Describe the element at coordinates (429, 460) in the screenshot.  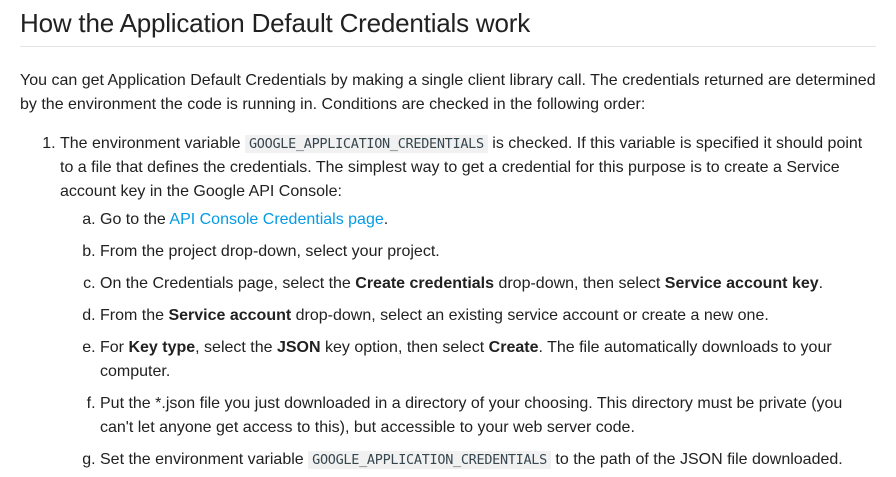
I see `env-var-code-2: GOOGLE_APPLICATION_CREDENTIALS` at that location.